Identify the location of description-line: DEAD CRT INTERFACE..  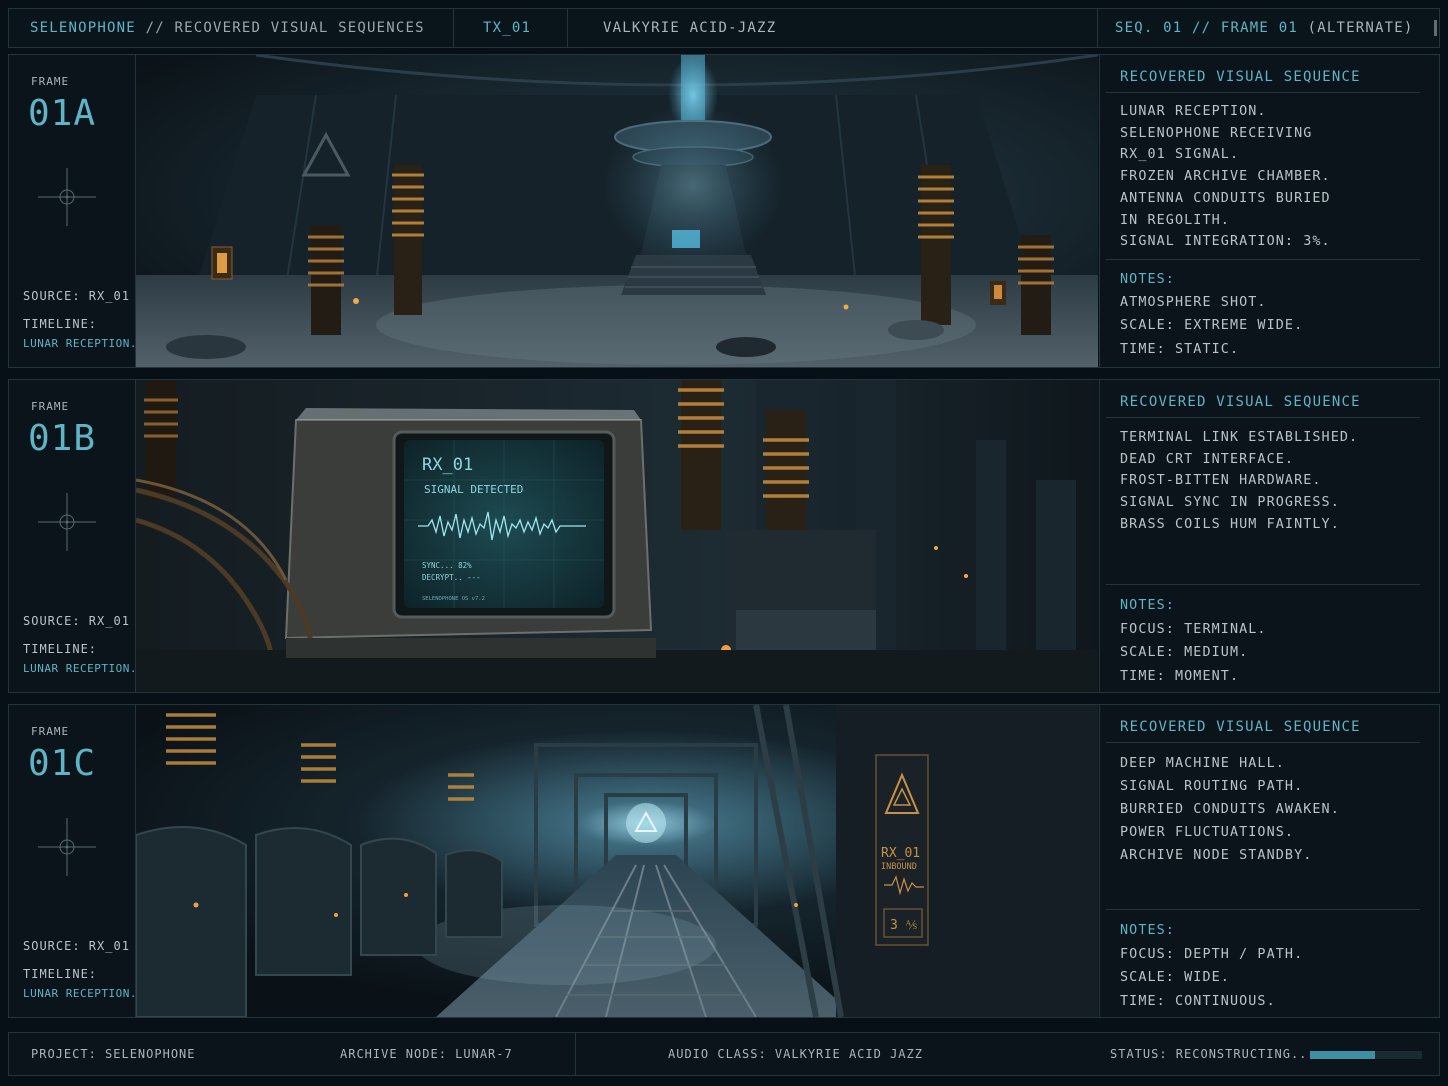
(1207, 459).